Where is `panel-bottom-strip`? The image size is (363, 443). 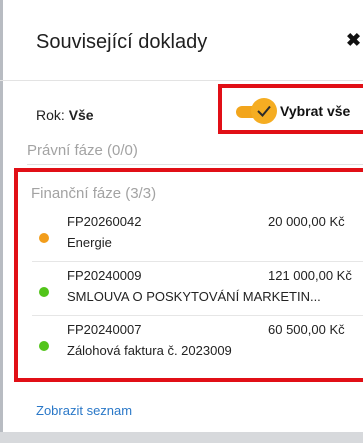 panel-bottom-strip is located at coordinates (181, 437).